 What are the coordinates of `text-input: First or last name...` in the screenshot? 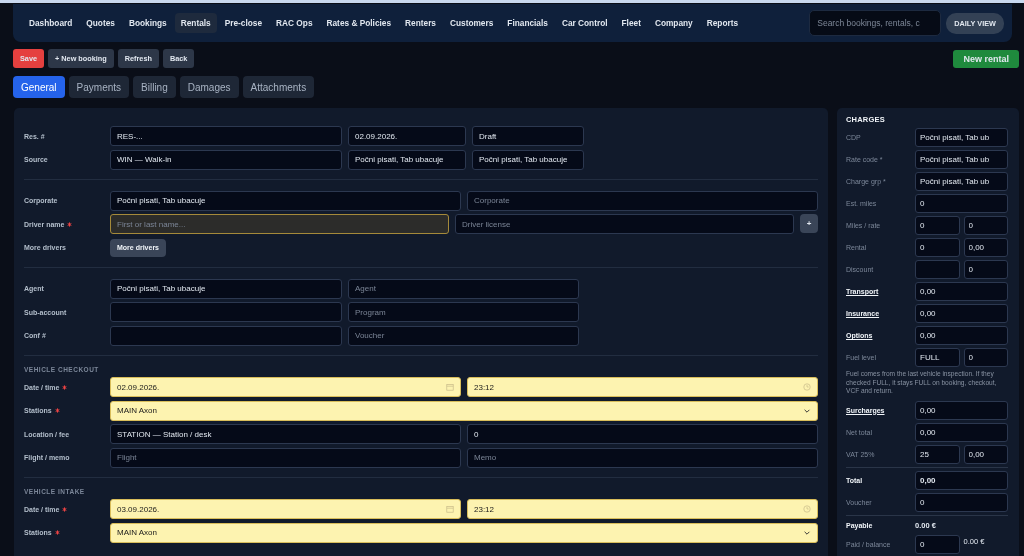 It's located at (279, 224).